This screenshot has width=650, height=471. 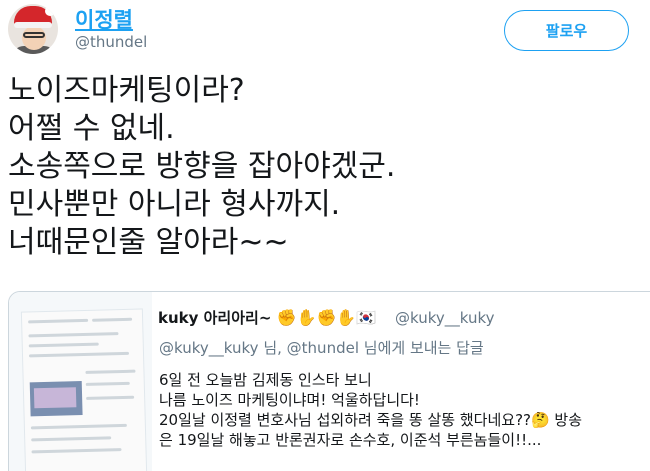 I want to click on tweet-line: 어쩔 수 없네., so click(x=91, y=128).